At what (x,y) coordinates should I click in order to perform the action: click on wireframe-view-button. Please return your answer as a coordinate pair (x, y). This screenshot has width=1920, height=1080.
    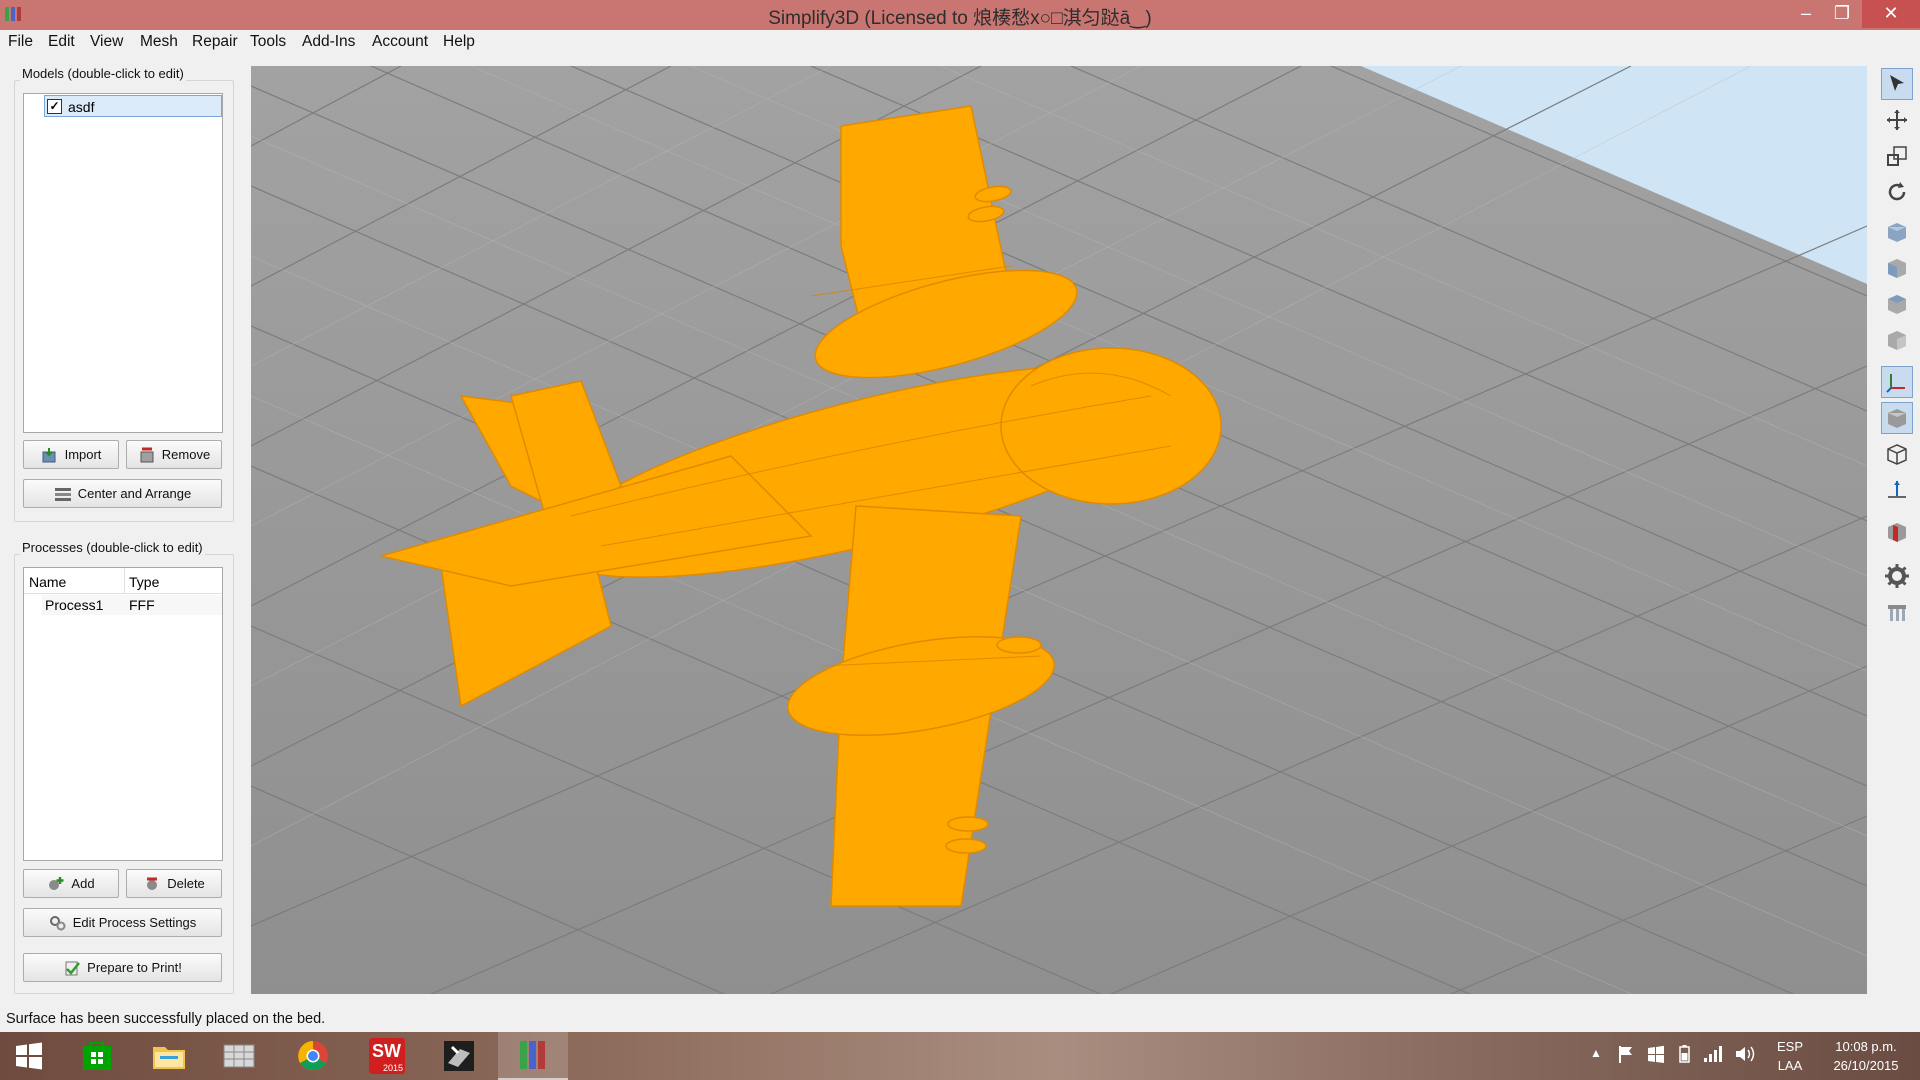
    Looking at the image, I should click on (1897, 454).